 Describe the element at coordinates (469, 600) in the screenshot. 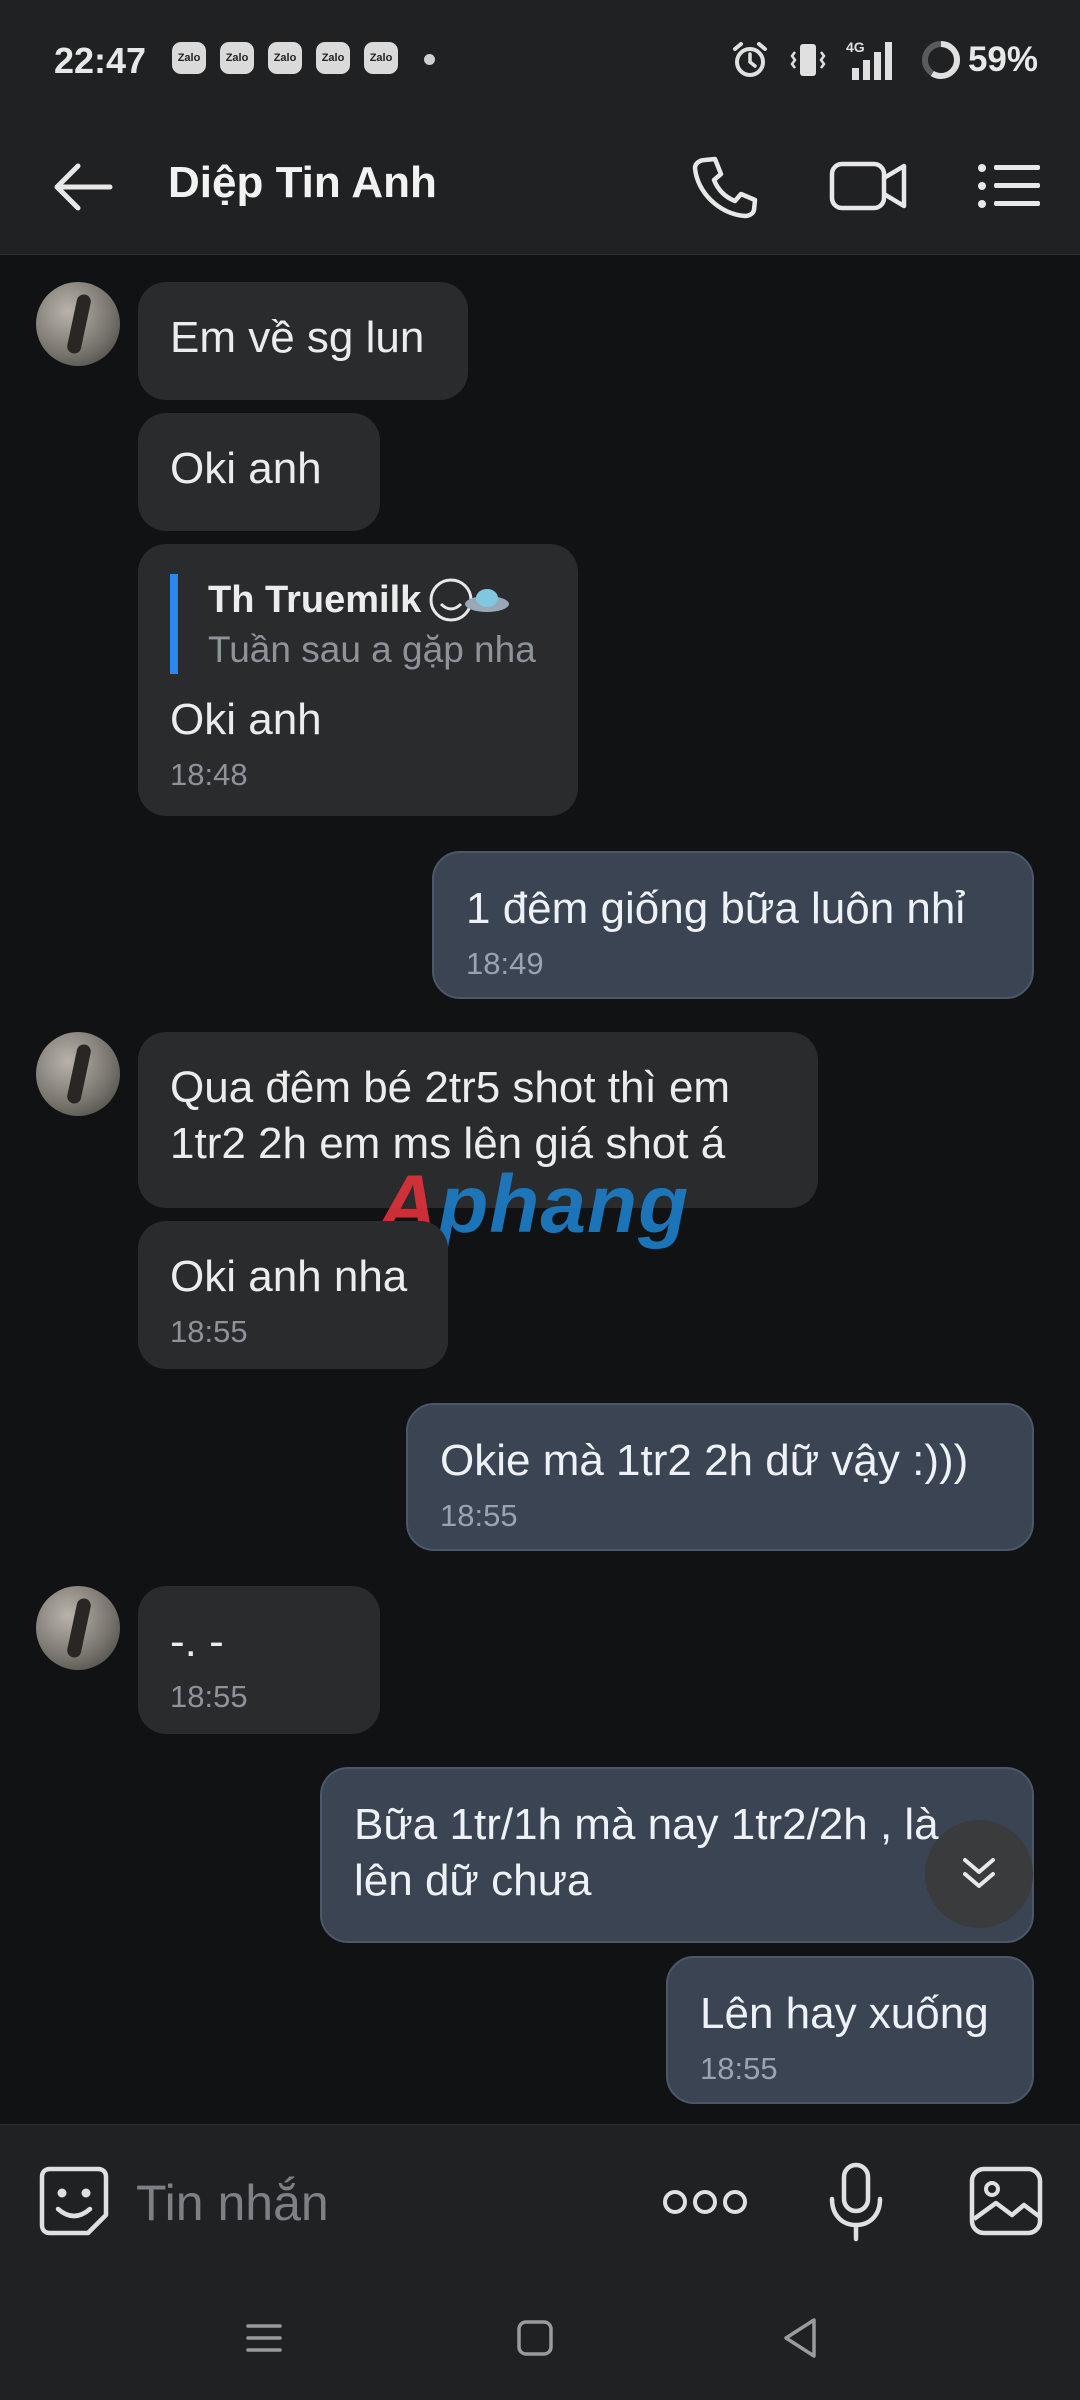

I see `smiley-ufo-emoji-icon` at that location.